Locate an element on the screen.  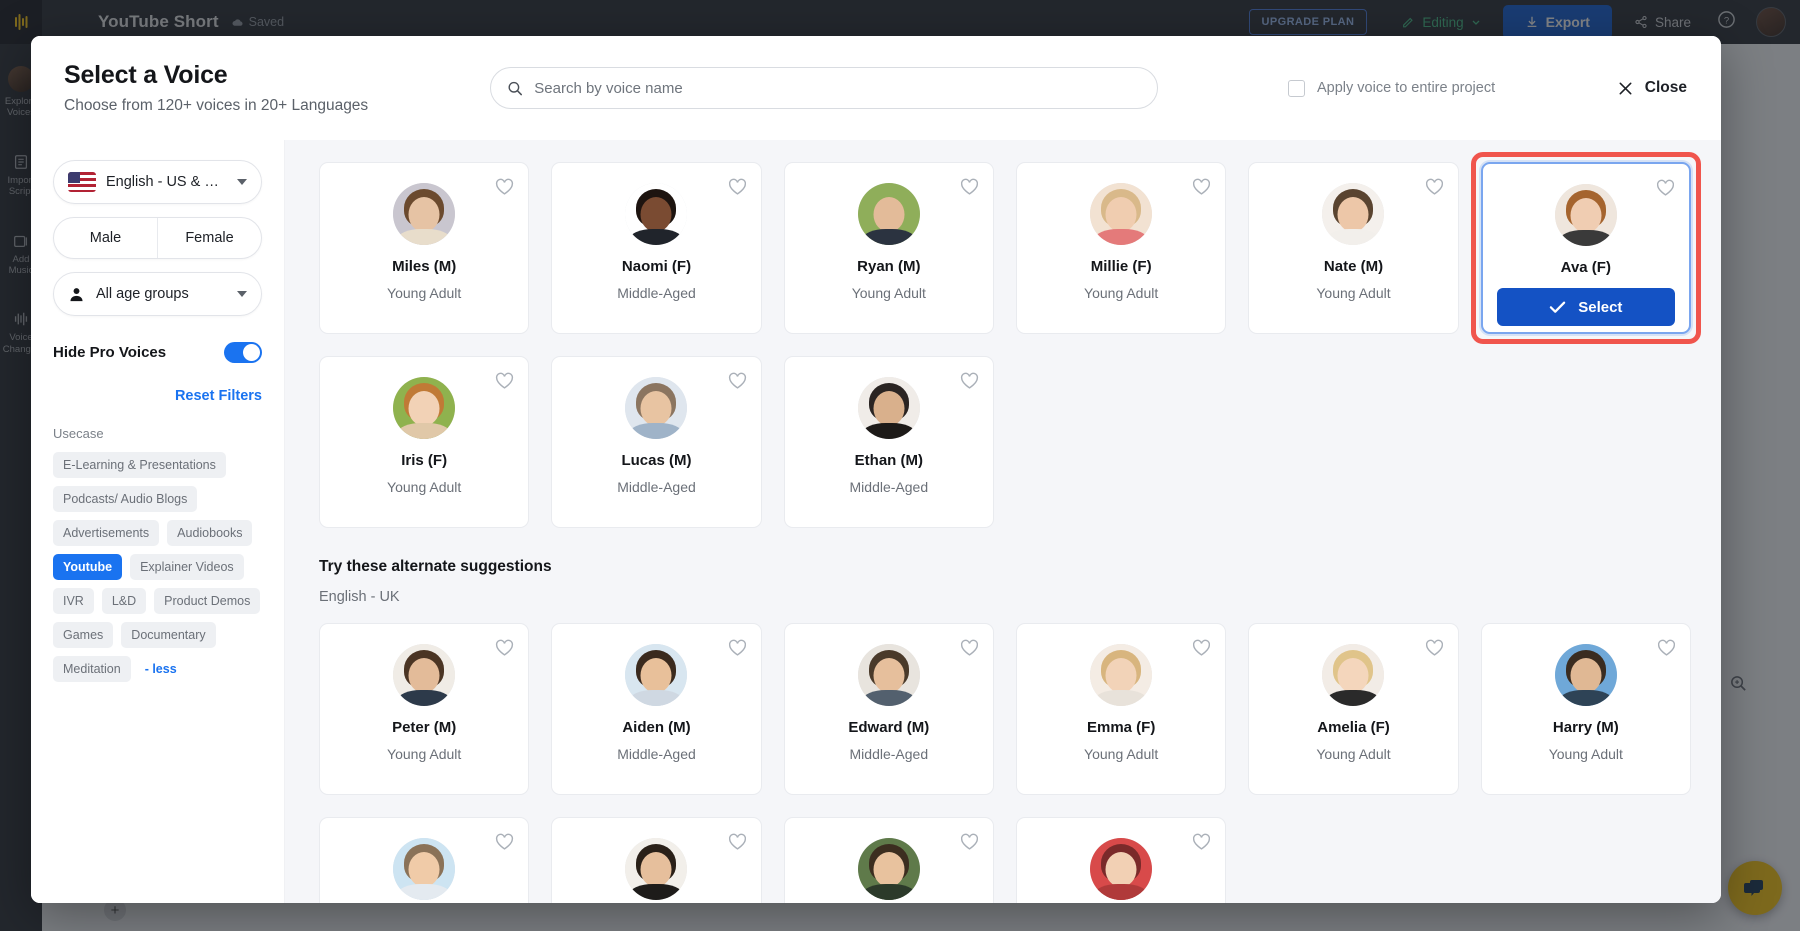
usecase-tag: Documentary is located at coordinates (168, 635).